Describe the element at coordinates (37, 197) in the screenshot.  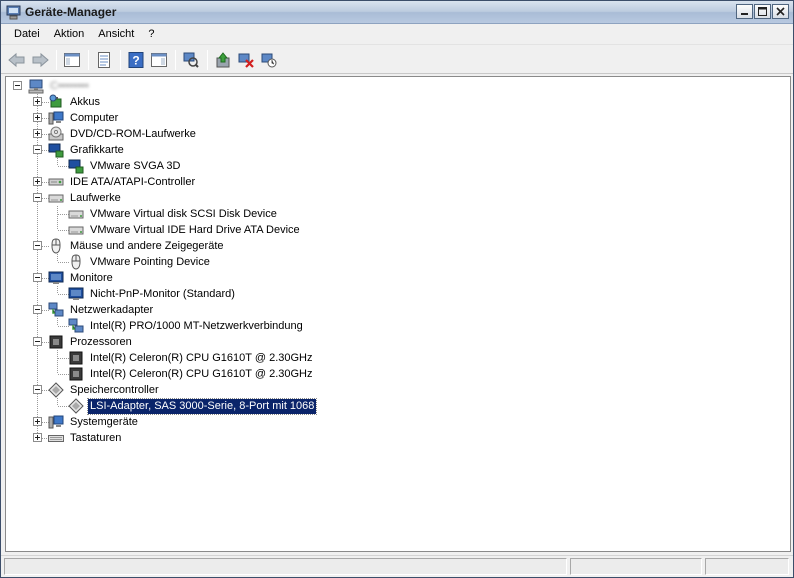
I see `laufwerke-collapse-toggle` at that location.